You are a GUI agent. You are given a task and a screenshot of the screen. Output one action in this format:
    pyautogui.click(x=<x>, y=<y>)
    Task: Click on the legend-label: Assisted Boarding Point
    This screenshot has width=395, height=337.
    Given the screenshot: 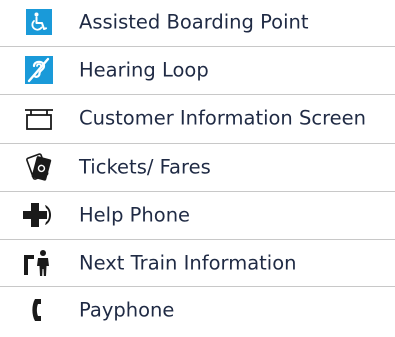 What is the action you would take?
    pyautogui.click(x=194, y=22)
    